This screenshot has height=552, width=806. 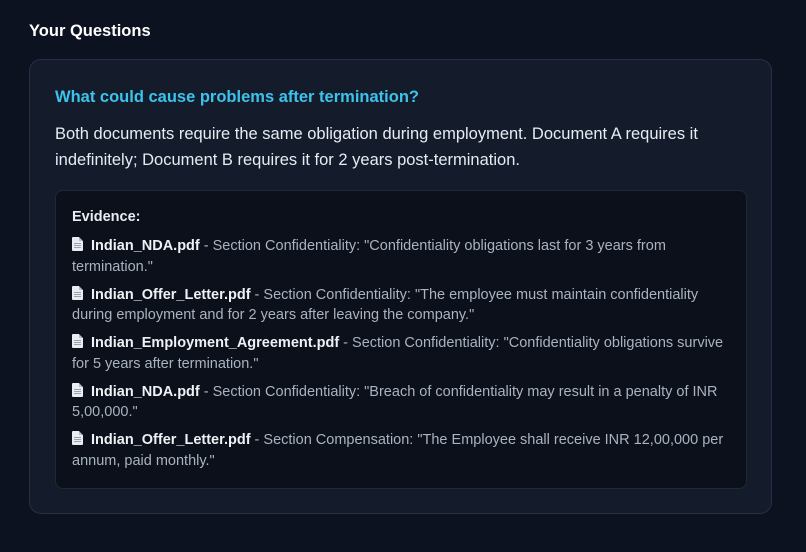 I want to click on evidence-document-name: Indian_Employment_Agreement.pdf, so click(x=215, y=343).